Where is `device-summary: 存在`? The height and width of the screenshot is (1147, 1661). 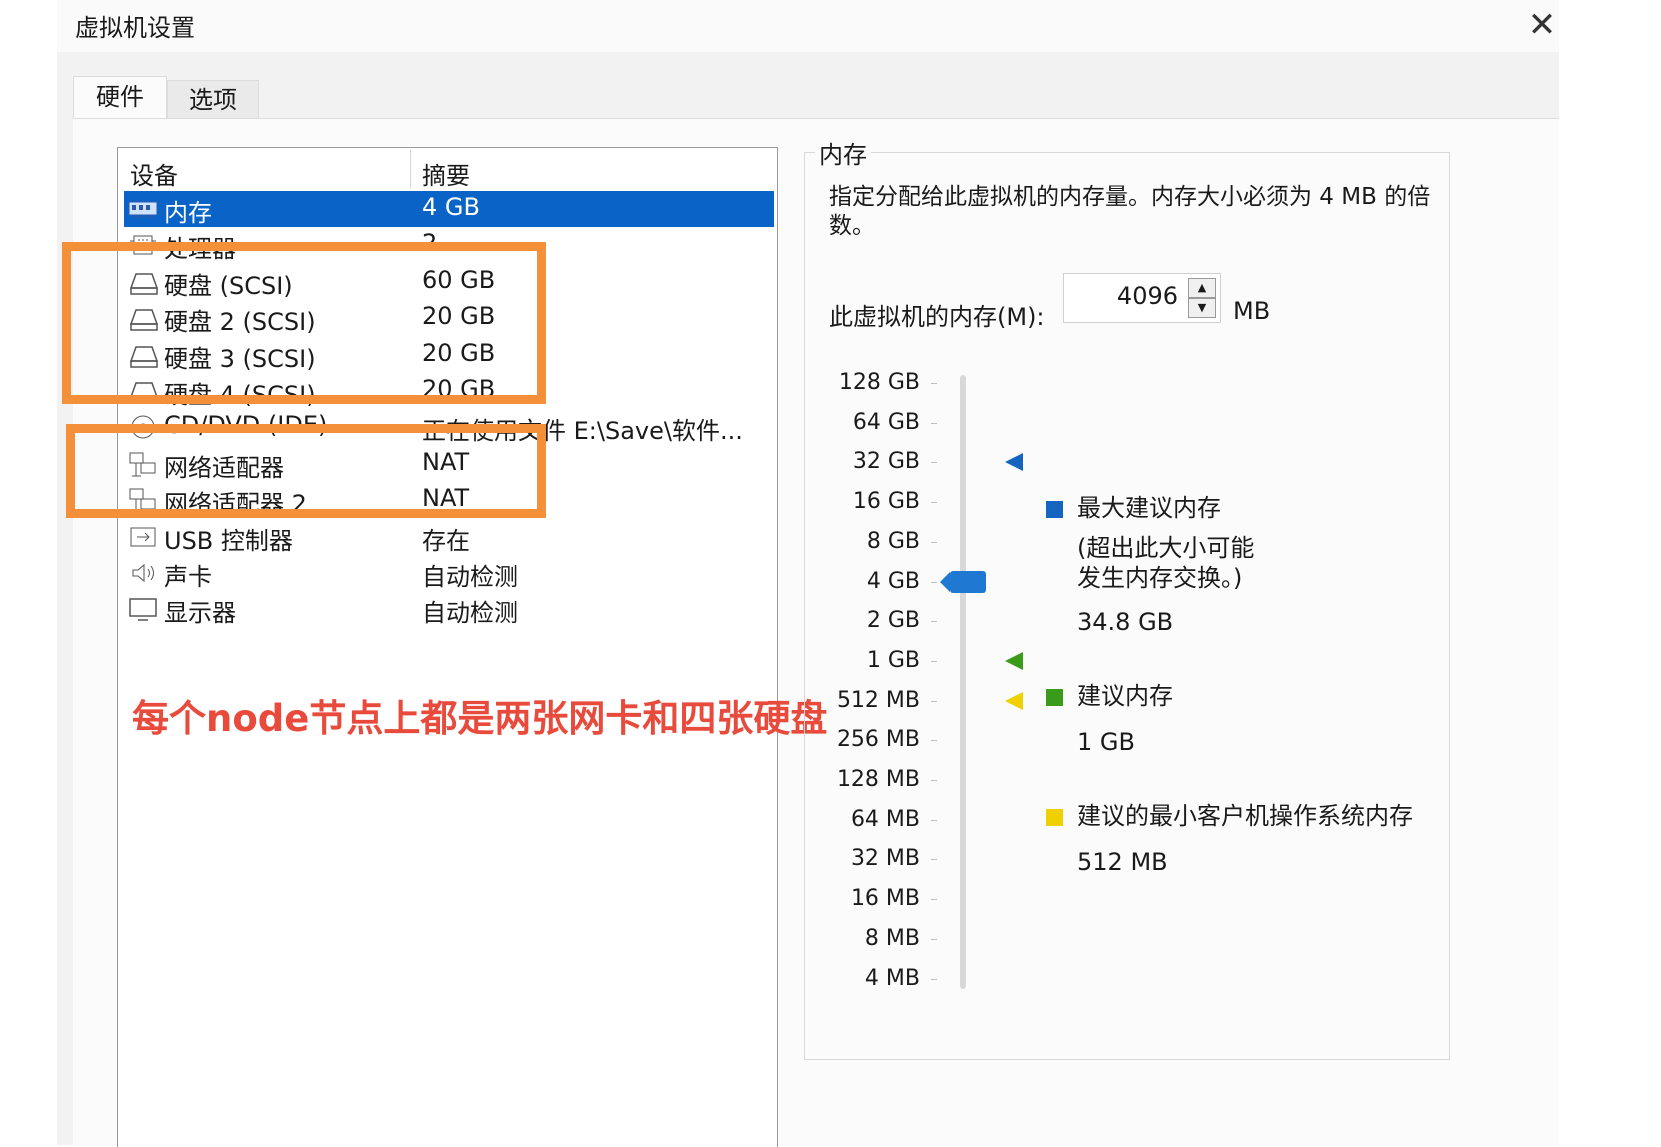 device-summary: 存在 is located at coordinates (446, 540).